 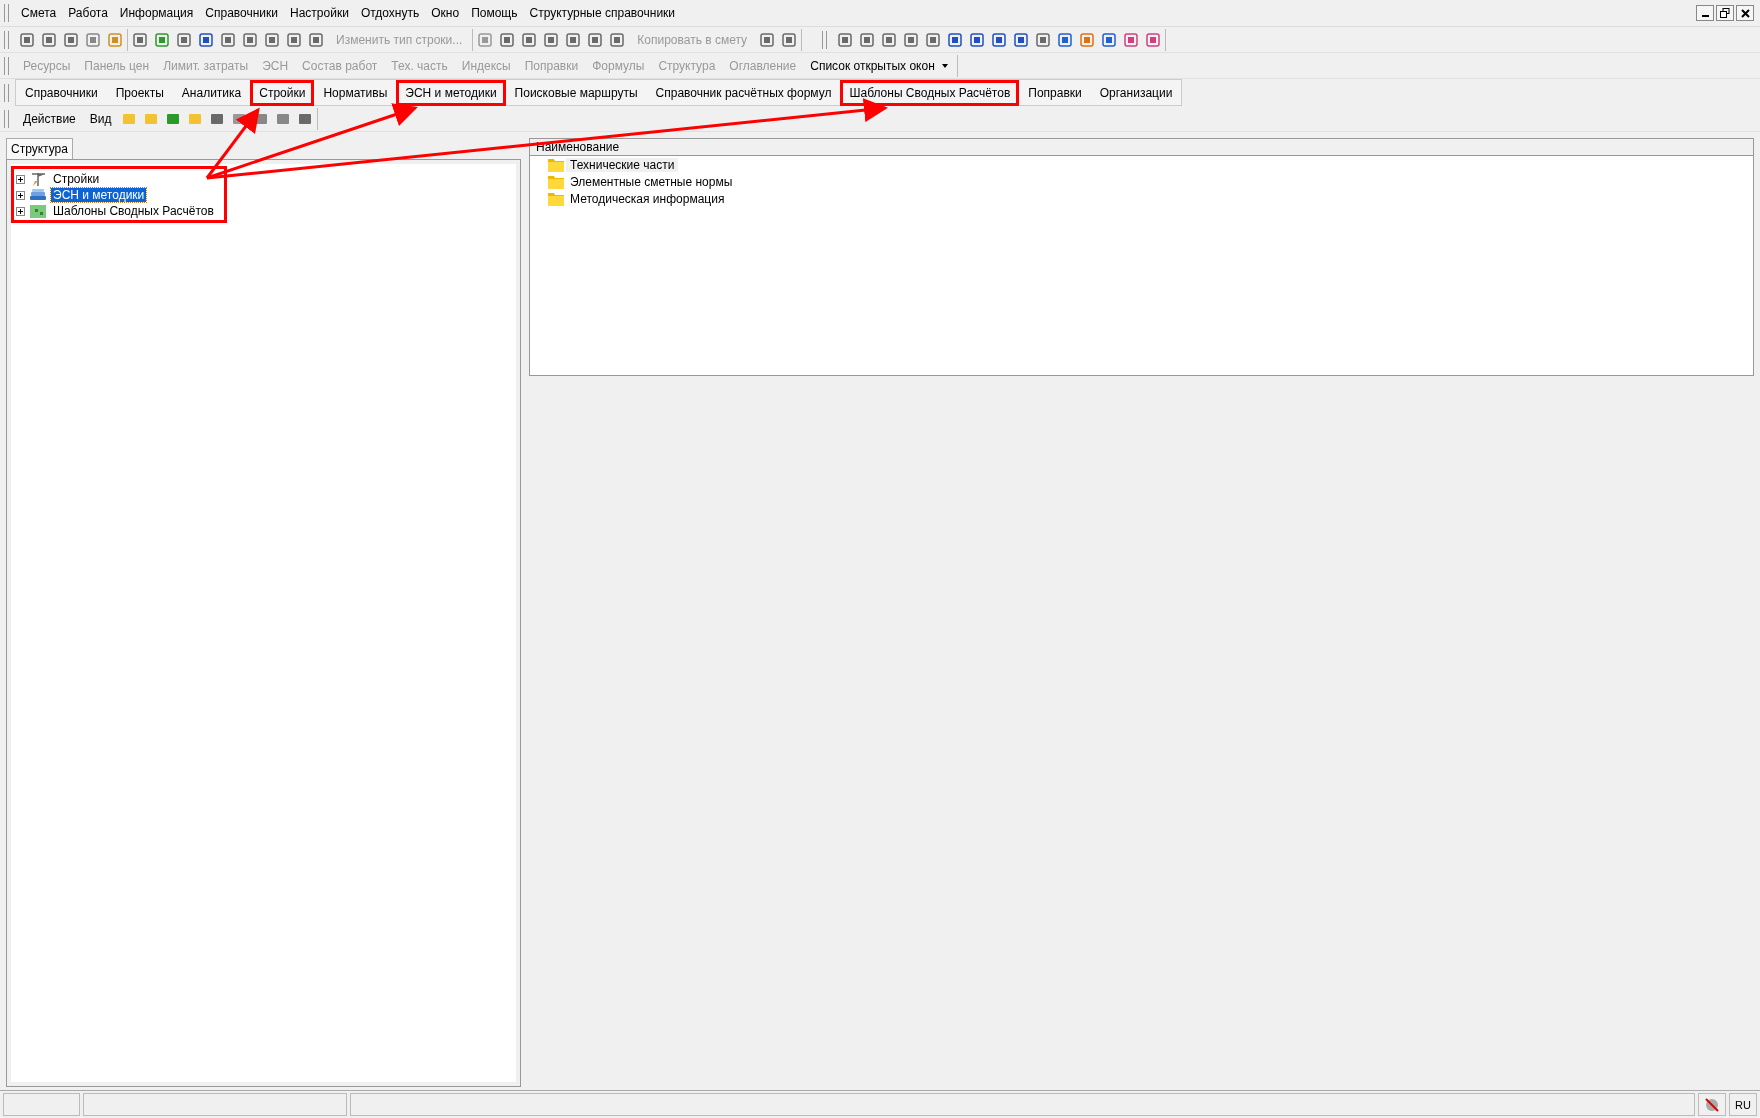 What do you see at coordinates (1055, 92) in the screenshot?
I see `tab: Поправки` at bounding box center [1055, 92].